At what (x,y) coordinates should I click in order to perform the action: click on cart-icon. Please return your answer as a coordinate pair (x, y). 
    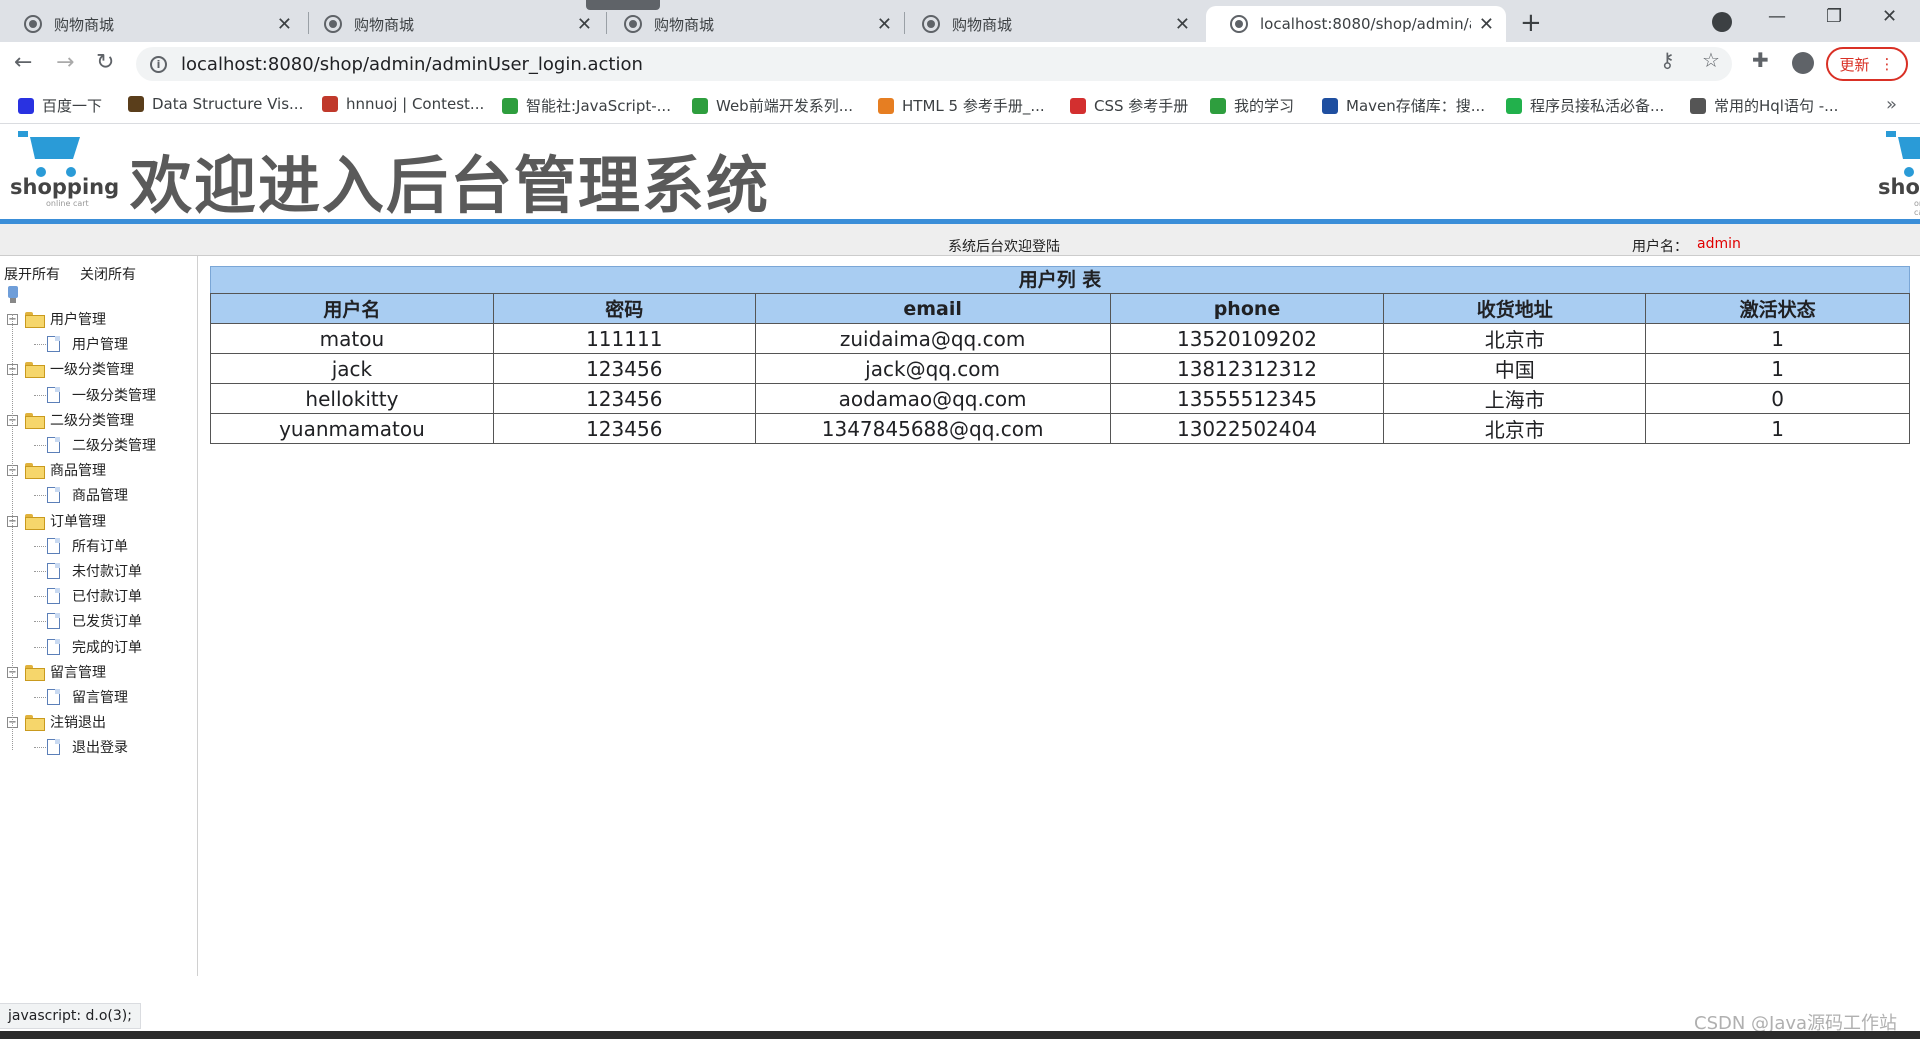
    Looking at the image, I should click on (1903, 154).